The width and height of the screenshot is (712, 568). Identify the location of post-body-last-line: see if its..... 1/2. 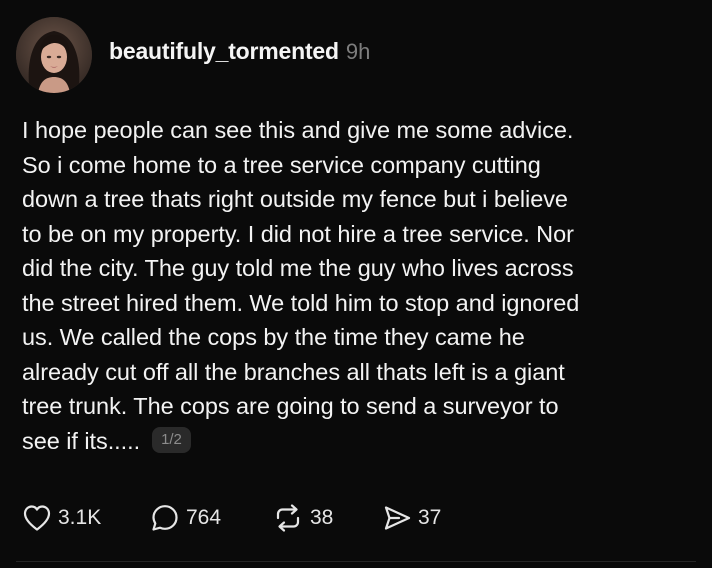
(359, 441).